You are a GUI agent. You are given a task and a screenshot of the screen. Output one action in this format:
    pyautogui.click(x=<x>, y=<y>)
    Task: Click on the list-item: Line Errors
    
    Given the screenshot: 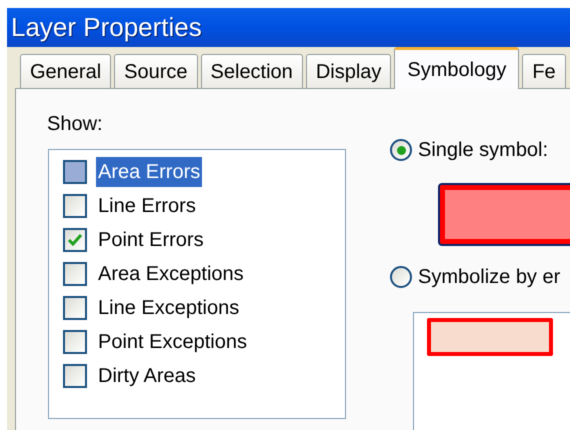 What is the action you would take?
    pyautogui.click(x=147, y=206)
    